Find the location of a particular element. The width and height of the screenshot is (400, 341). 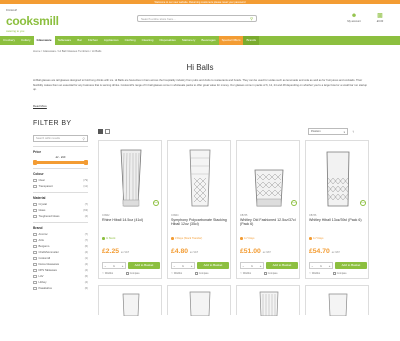

sort-direction-icon: ↑ is located at coordinates (353, 131).